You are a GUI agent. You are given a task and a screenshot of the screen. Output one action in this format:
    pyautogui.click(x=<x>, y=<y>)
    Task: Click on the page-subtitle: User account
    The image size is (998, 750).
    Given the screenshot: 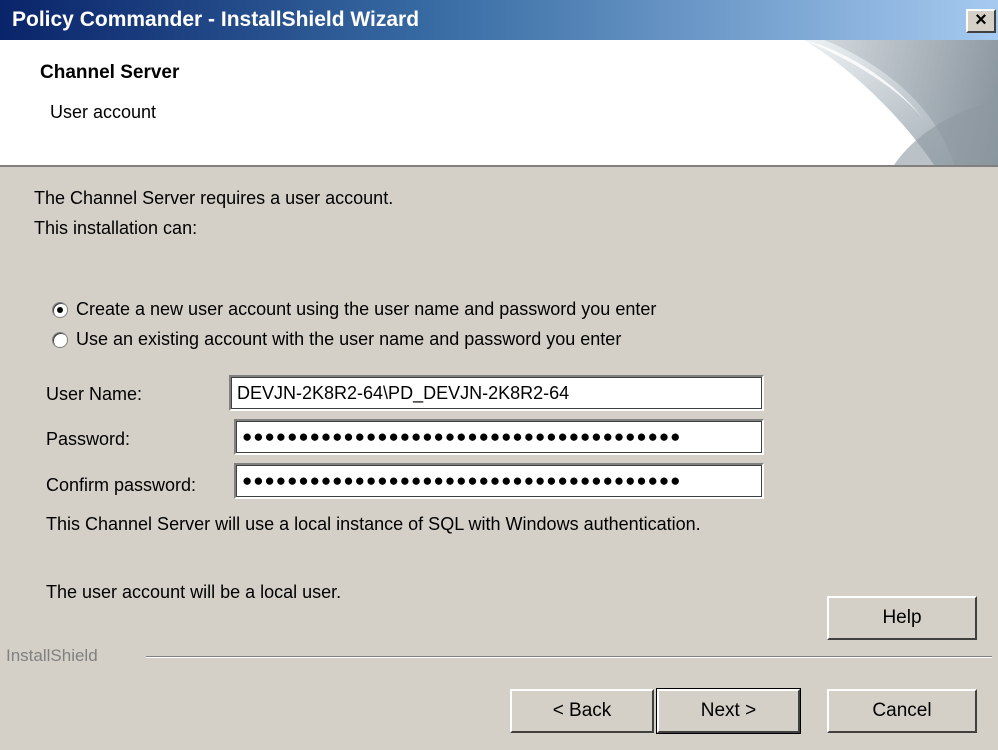 What is the action you would take?
    pyautogui.click(x=103, y=112)
    